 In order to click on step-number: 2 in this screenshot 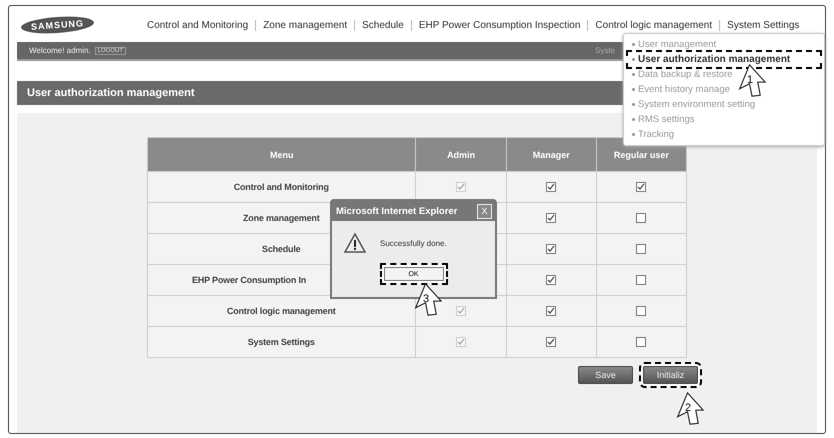, I will do `click(688, 408)`.